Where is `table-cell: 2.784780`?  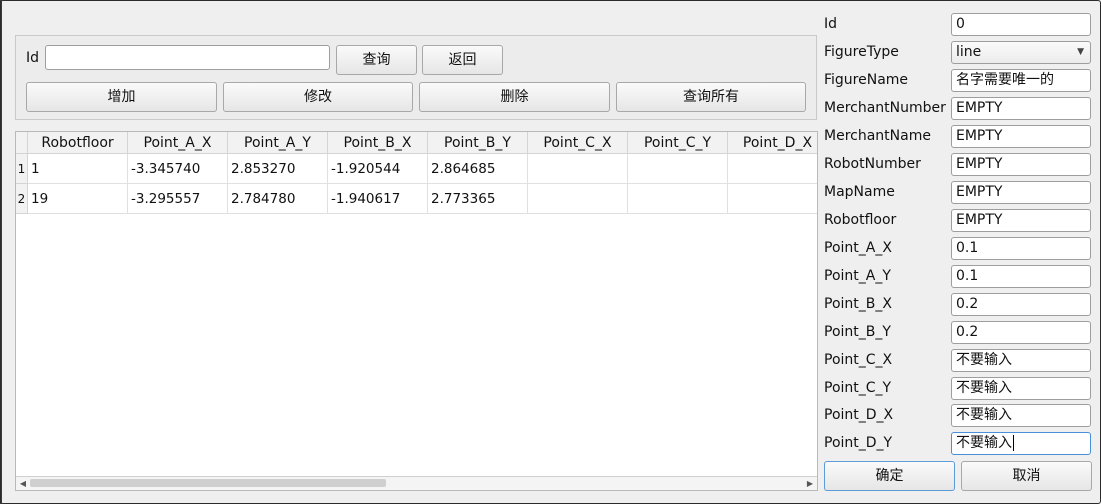
table-cell: 2.784780 is located at coordinates (278, 199).